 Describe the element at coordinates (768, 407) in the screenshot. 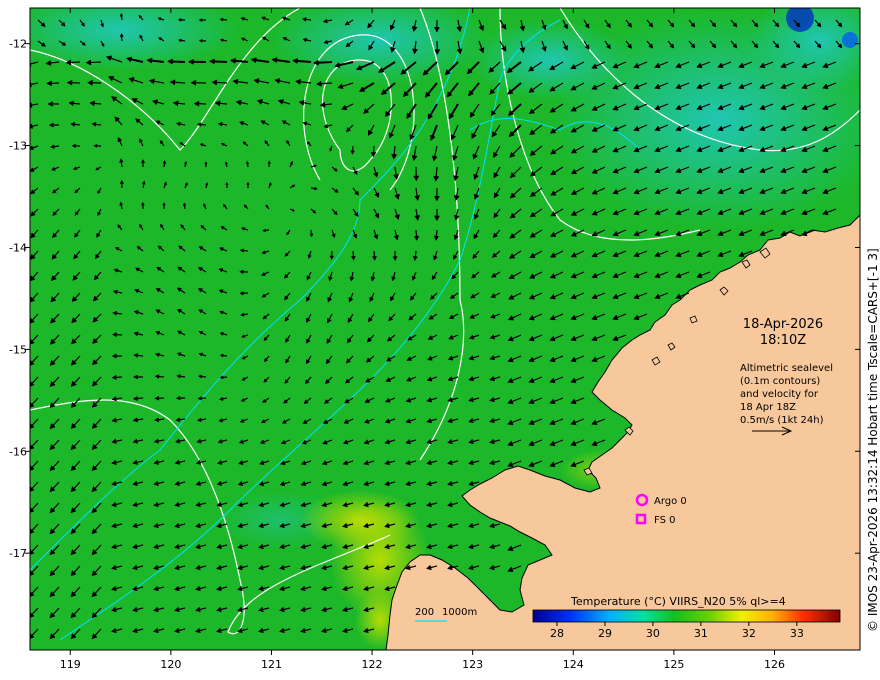

I see `annotation-line: 18 Apr 18Z` at that location.